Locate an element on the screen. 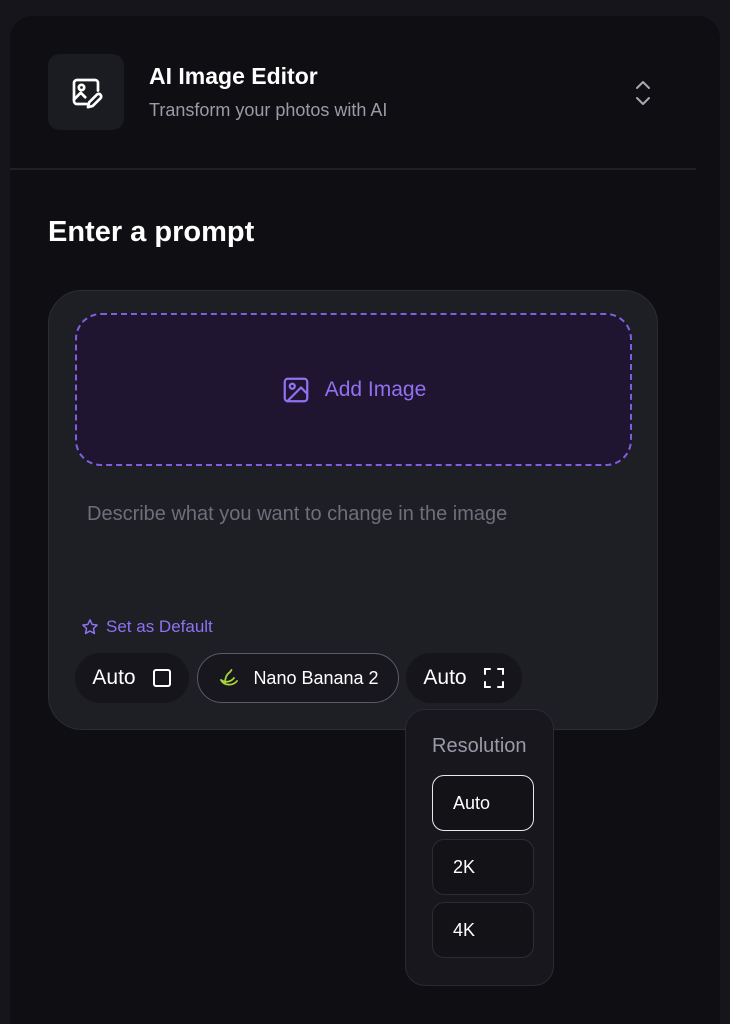 This screenshot has height=1024, width=730. app-subtitle: Transform your photos with AI is located at coordinates (268, 110).